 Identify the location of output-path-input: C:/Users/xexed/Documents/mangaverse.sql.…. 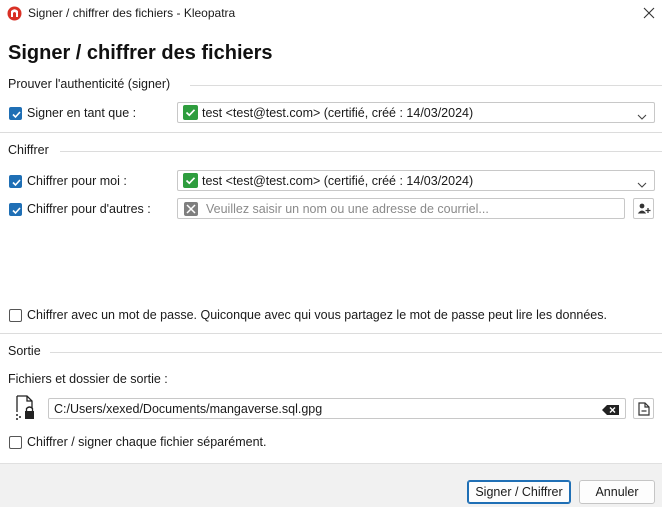
(337, 408).